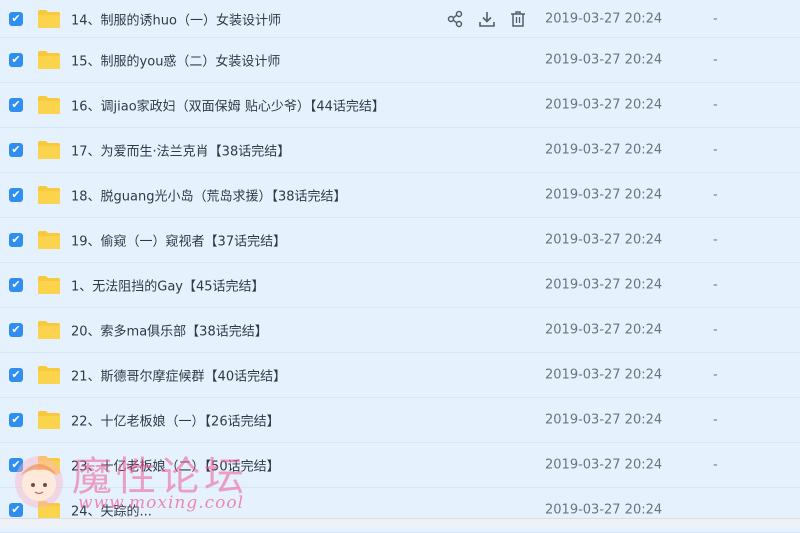  Describe the element at coordinates (455, 19) in the screenshot. I see `share-icon` at that location.